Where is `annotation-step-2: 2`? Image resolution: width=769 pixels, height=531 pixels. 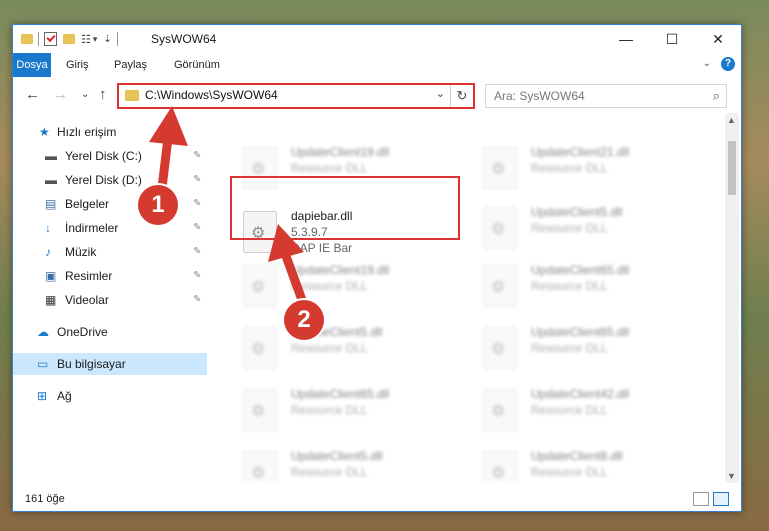 annotation-step-2: 2 is located at coordinates (304, 320).